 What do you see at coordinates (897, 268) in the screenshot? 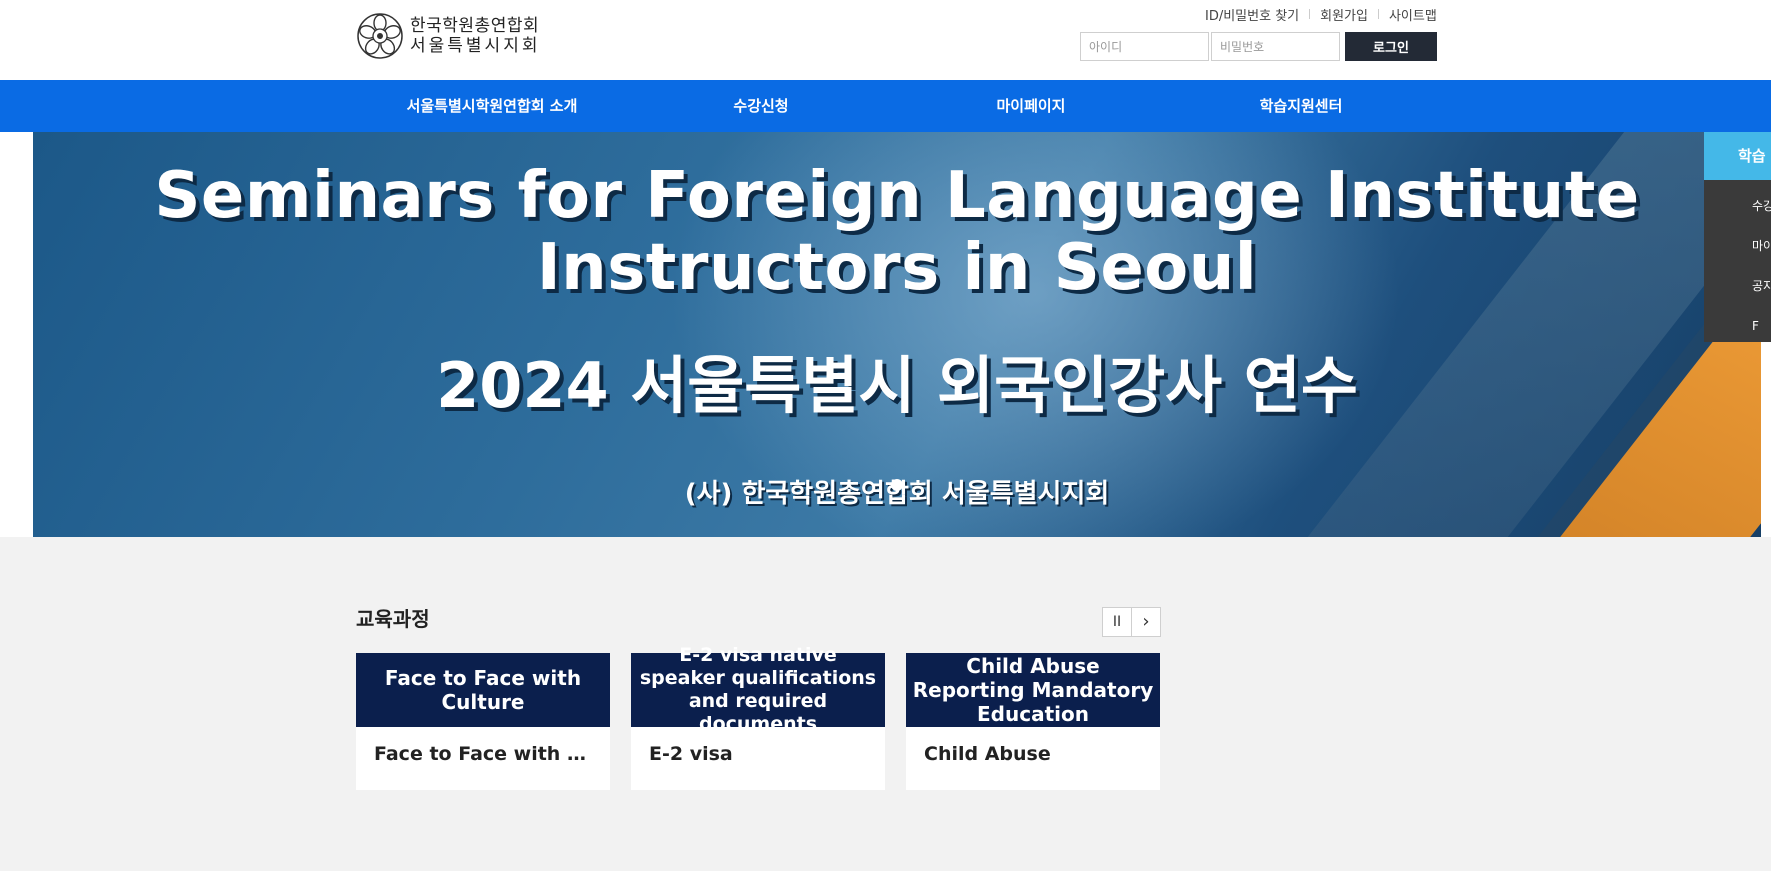
I see `banner-title-line2: Instructors in Seoul` at bounding box center [897, 268].